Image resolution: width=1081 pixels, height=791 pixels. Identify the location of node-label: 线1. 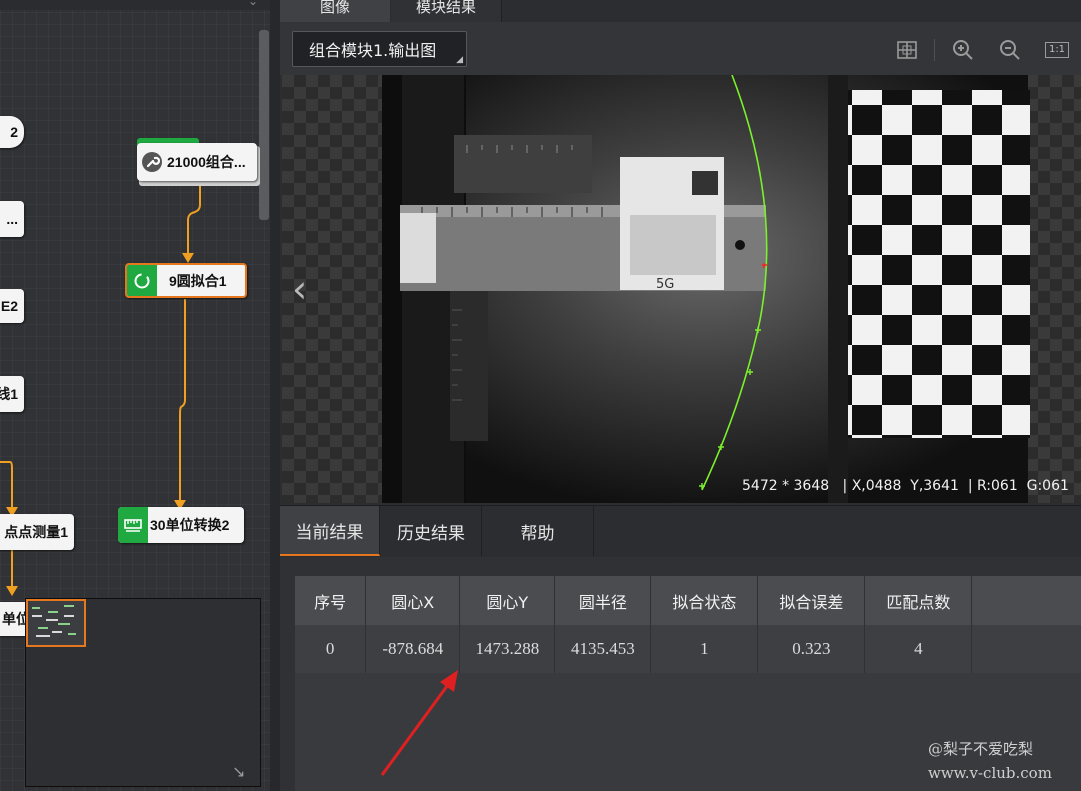
(9, 394).